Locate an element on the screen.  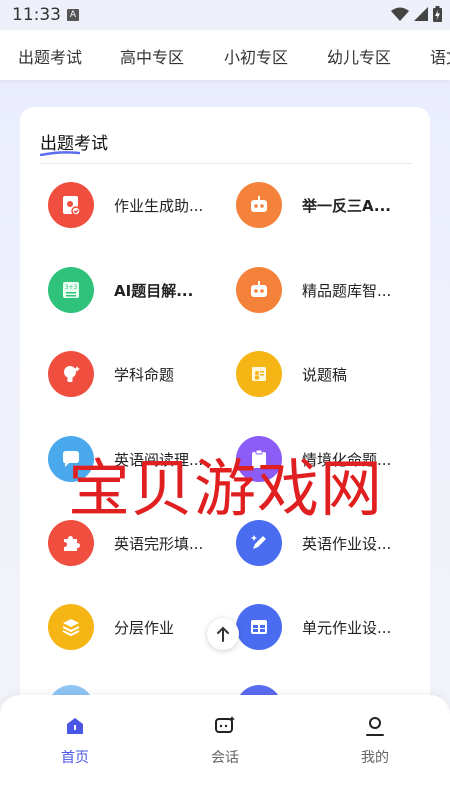
homework-book-icon is located at coordinates (71, 205).